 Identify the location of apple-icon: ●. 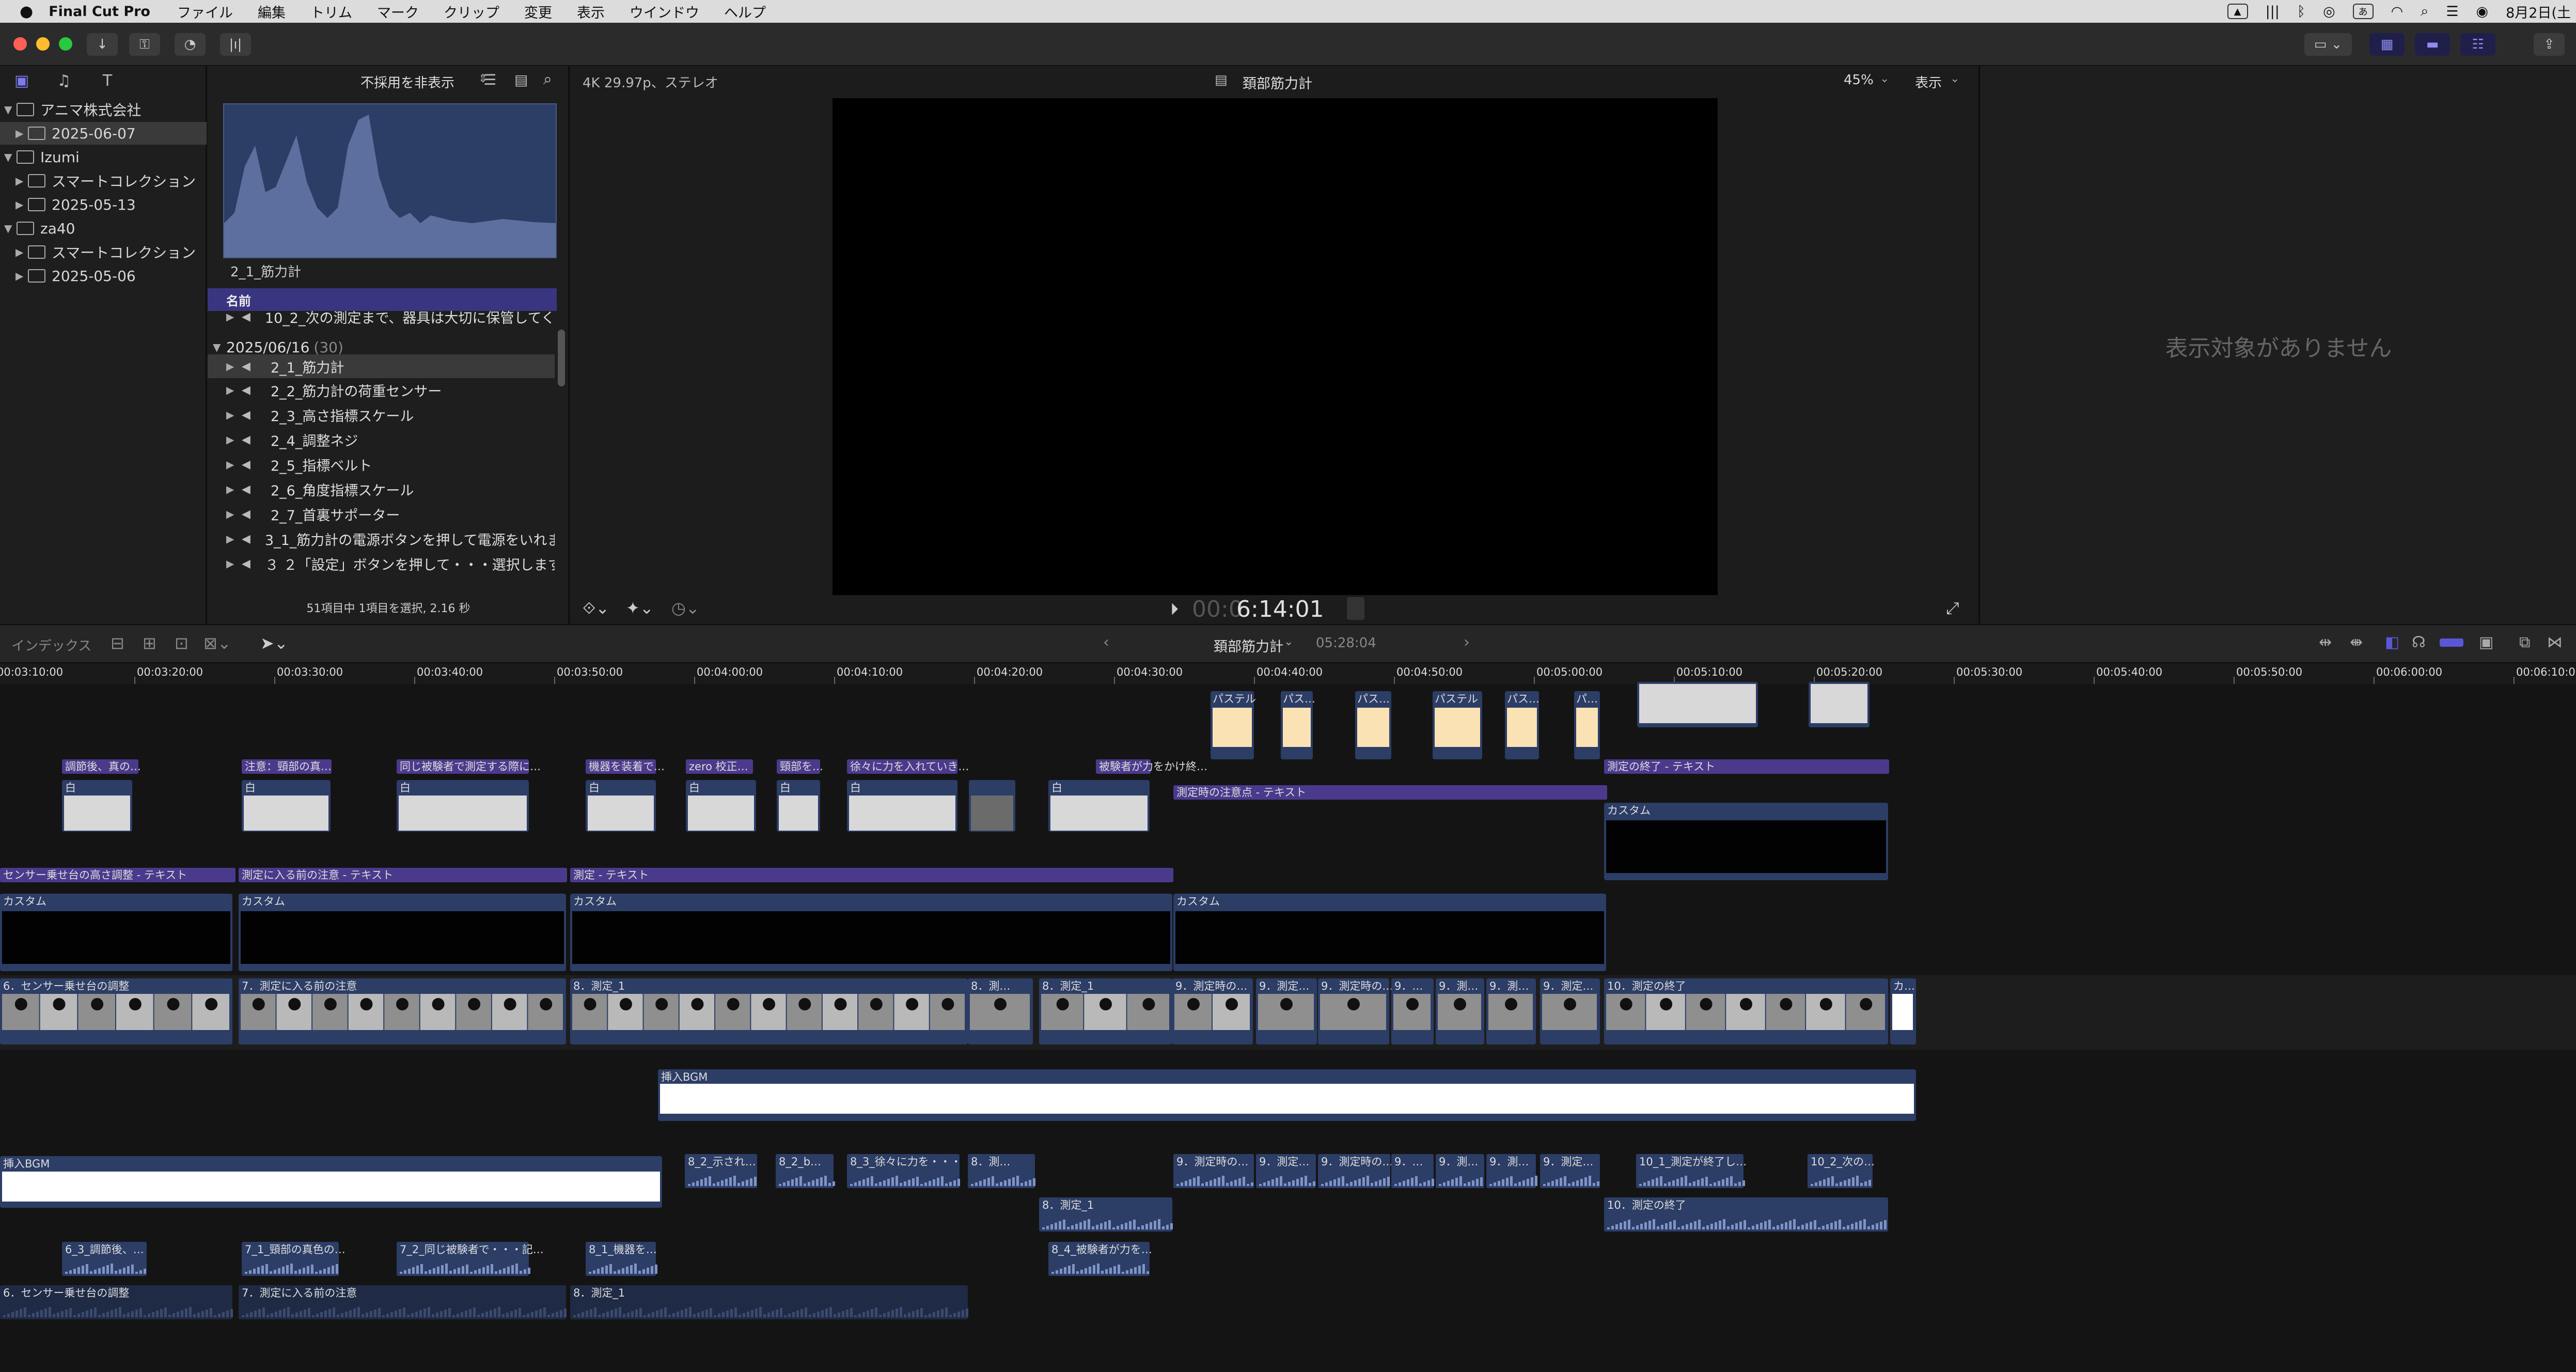
(26, 12).